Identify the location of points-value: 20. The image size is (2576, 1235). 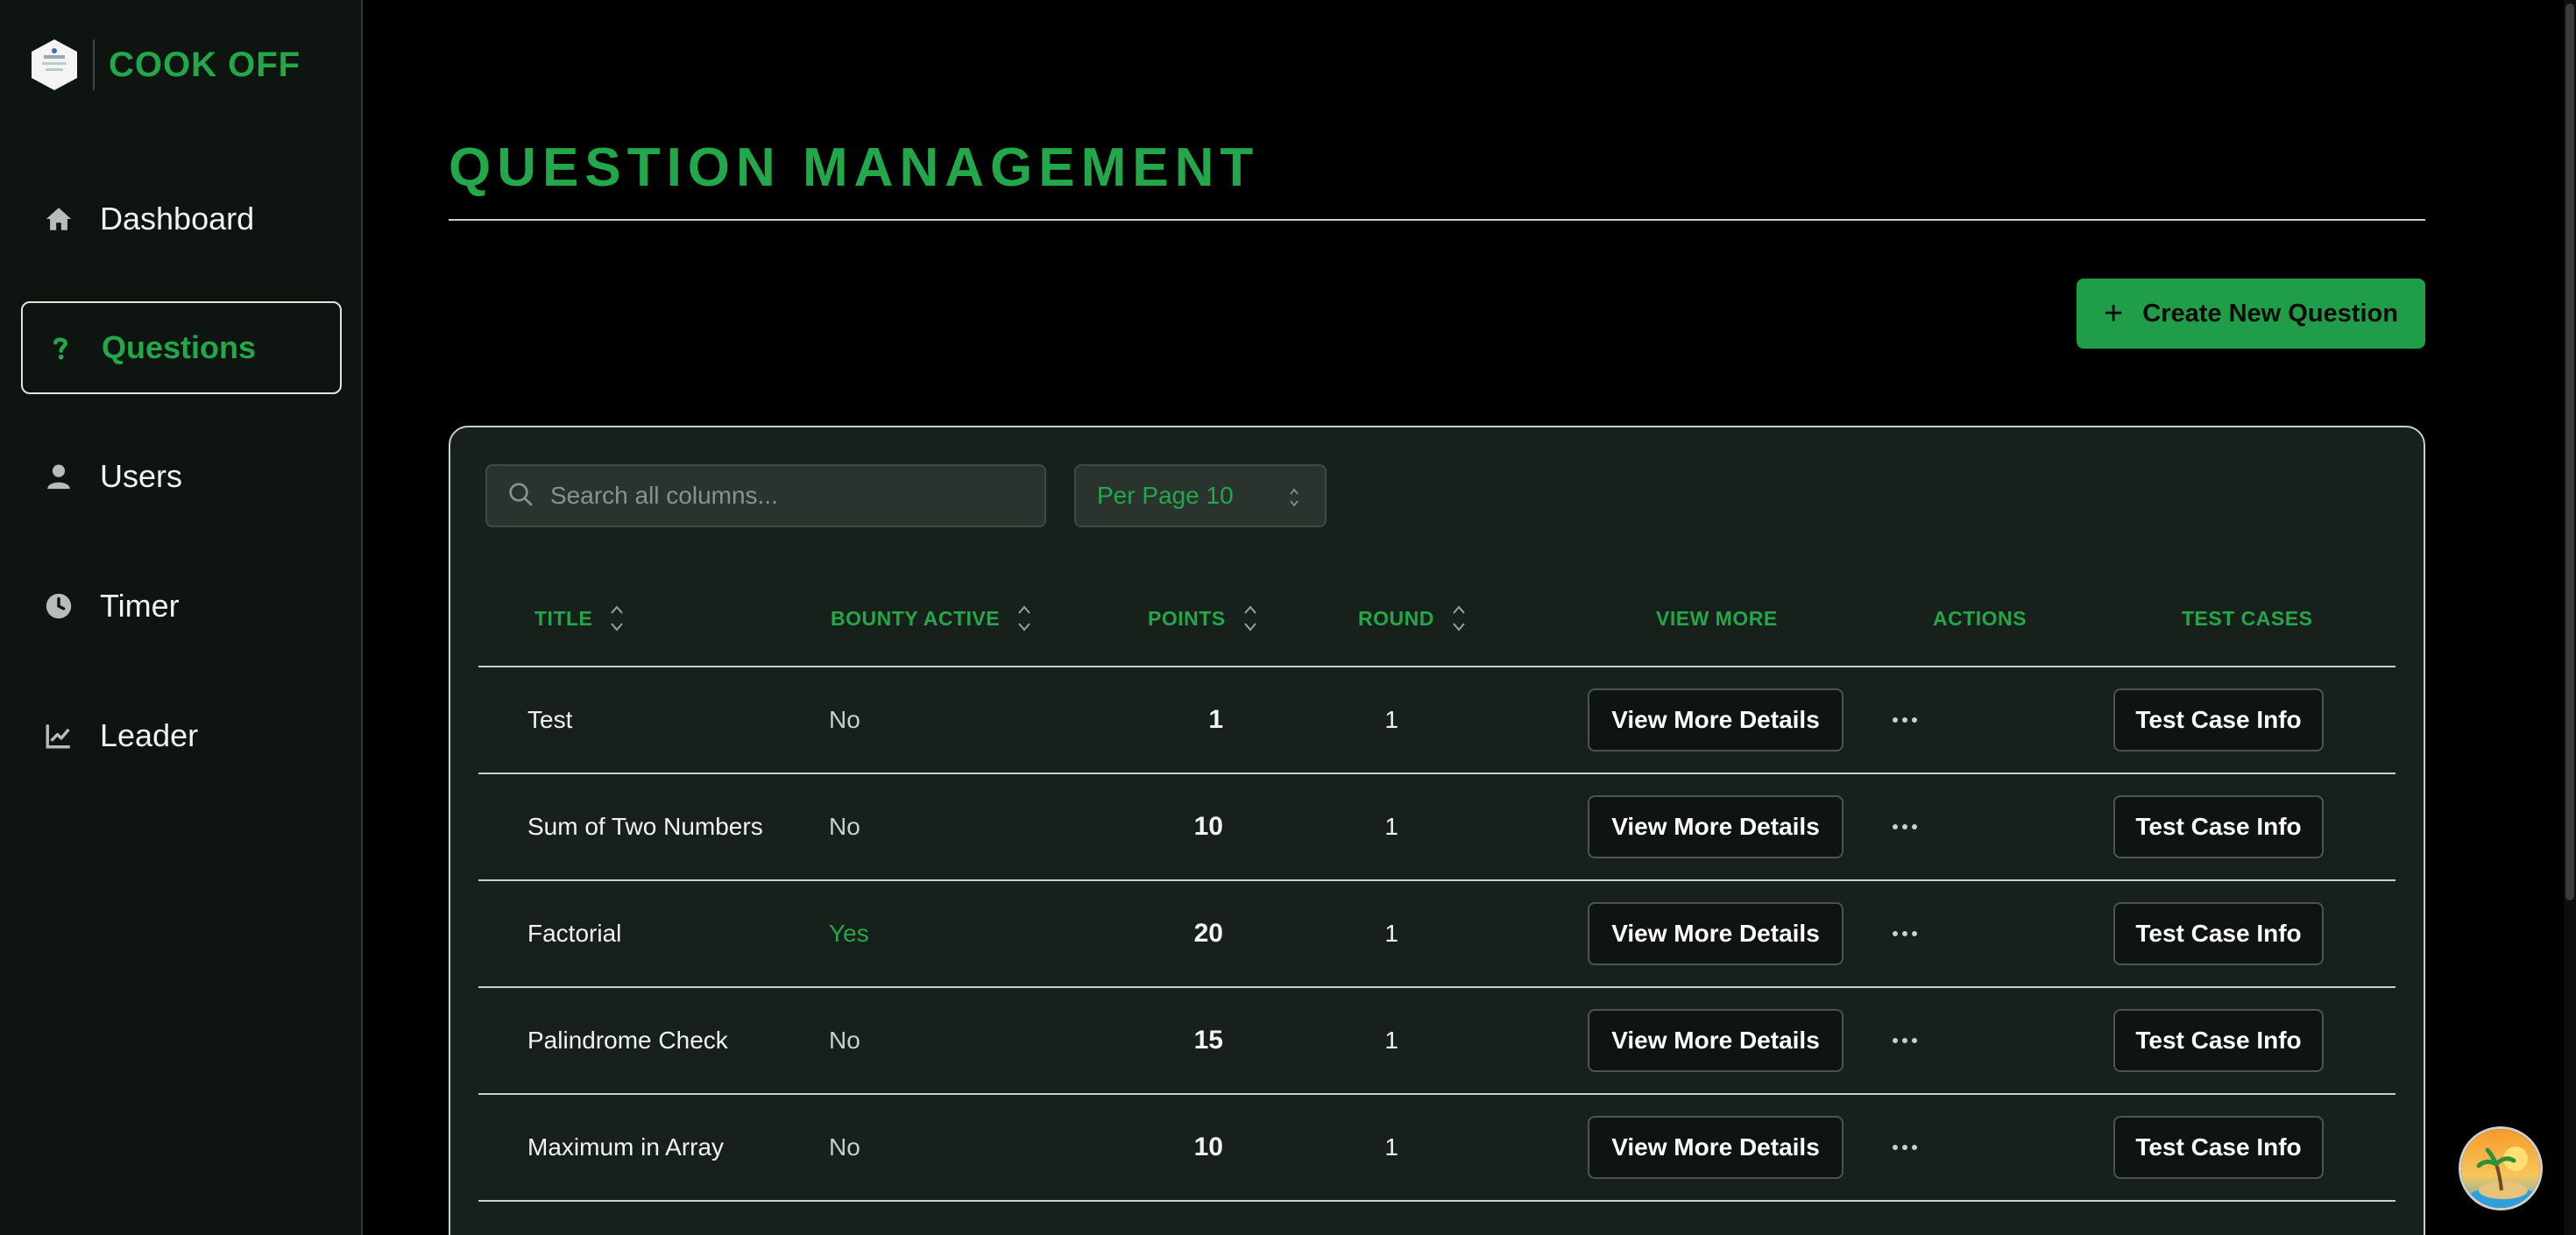
(1208, 933).